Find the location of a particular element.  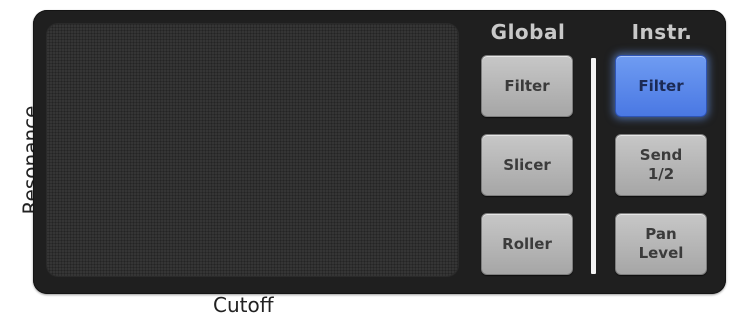

instr-filter-button: Filter is located at coordinates (661, 86).